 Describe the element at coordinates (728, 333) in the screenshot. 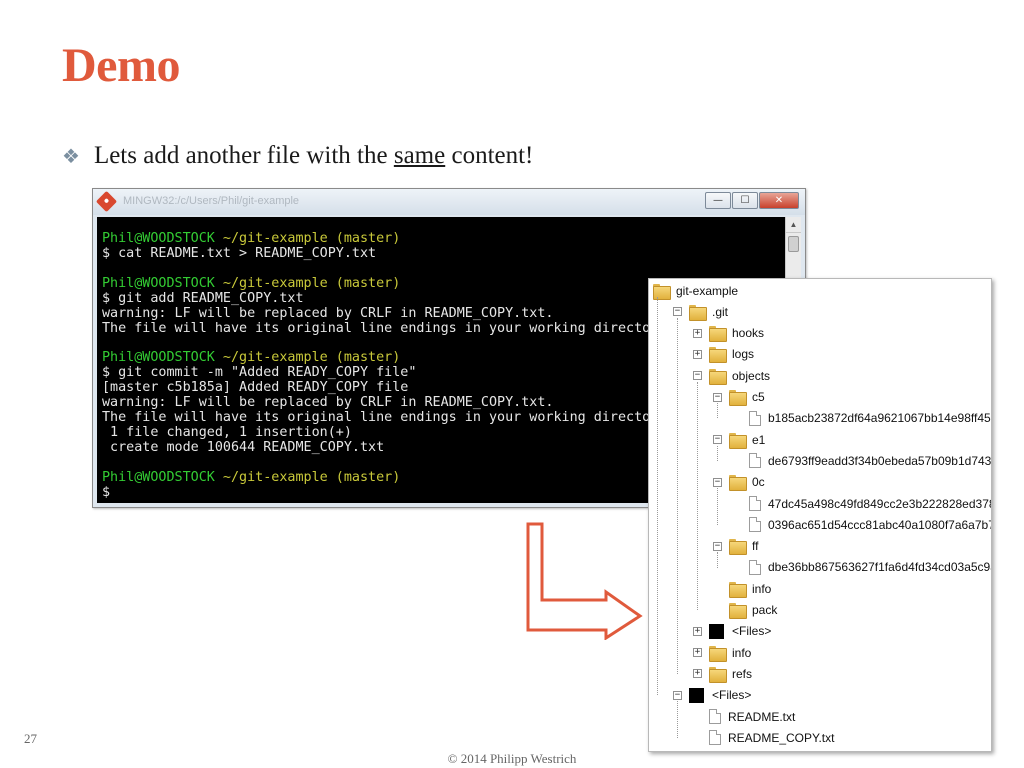

I see `tree-folder-item: + hooks` at that location.